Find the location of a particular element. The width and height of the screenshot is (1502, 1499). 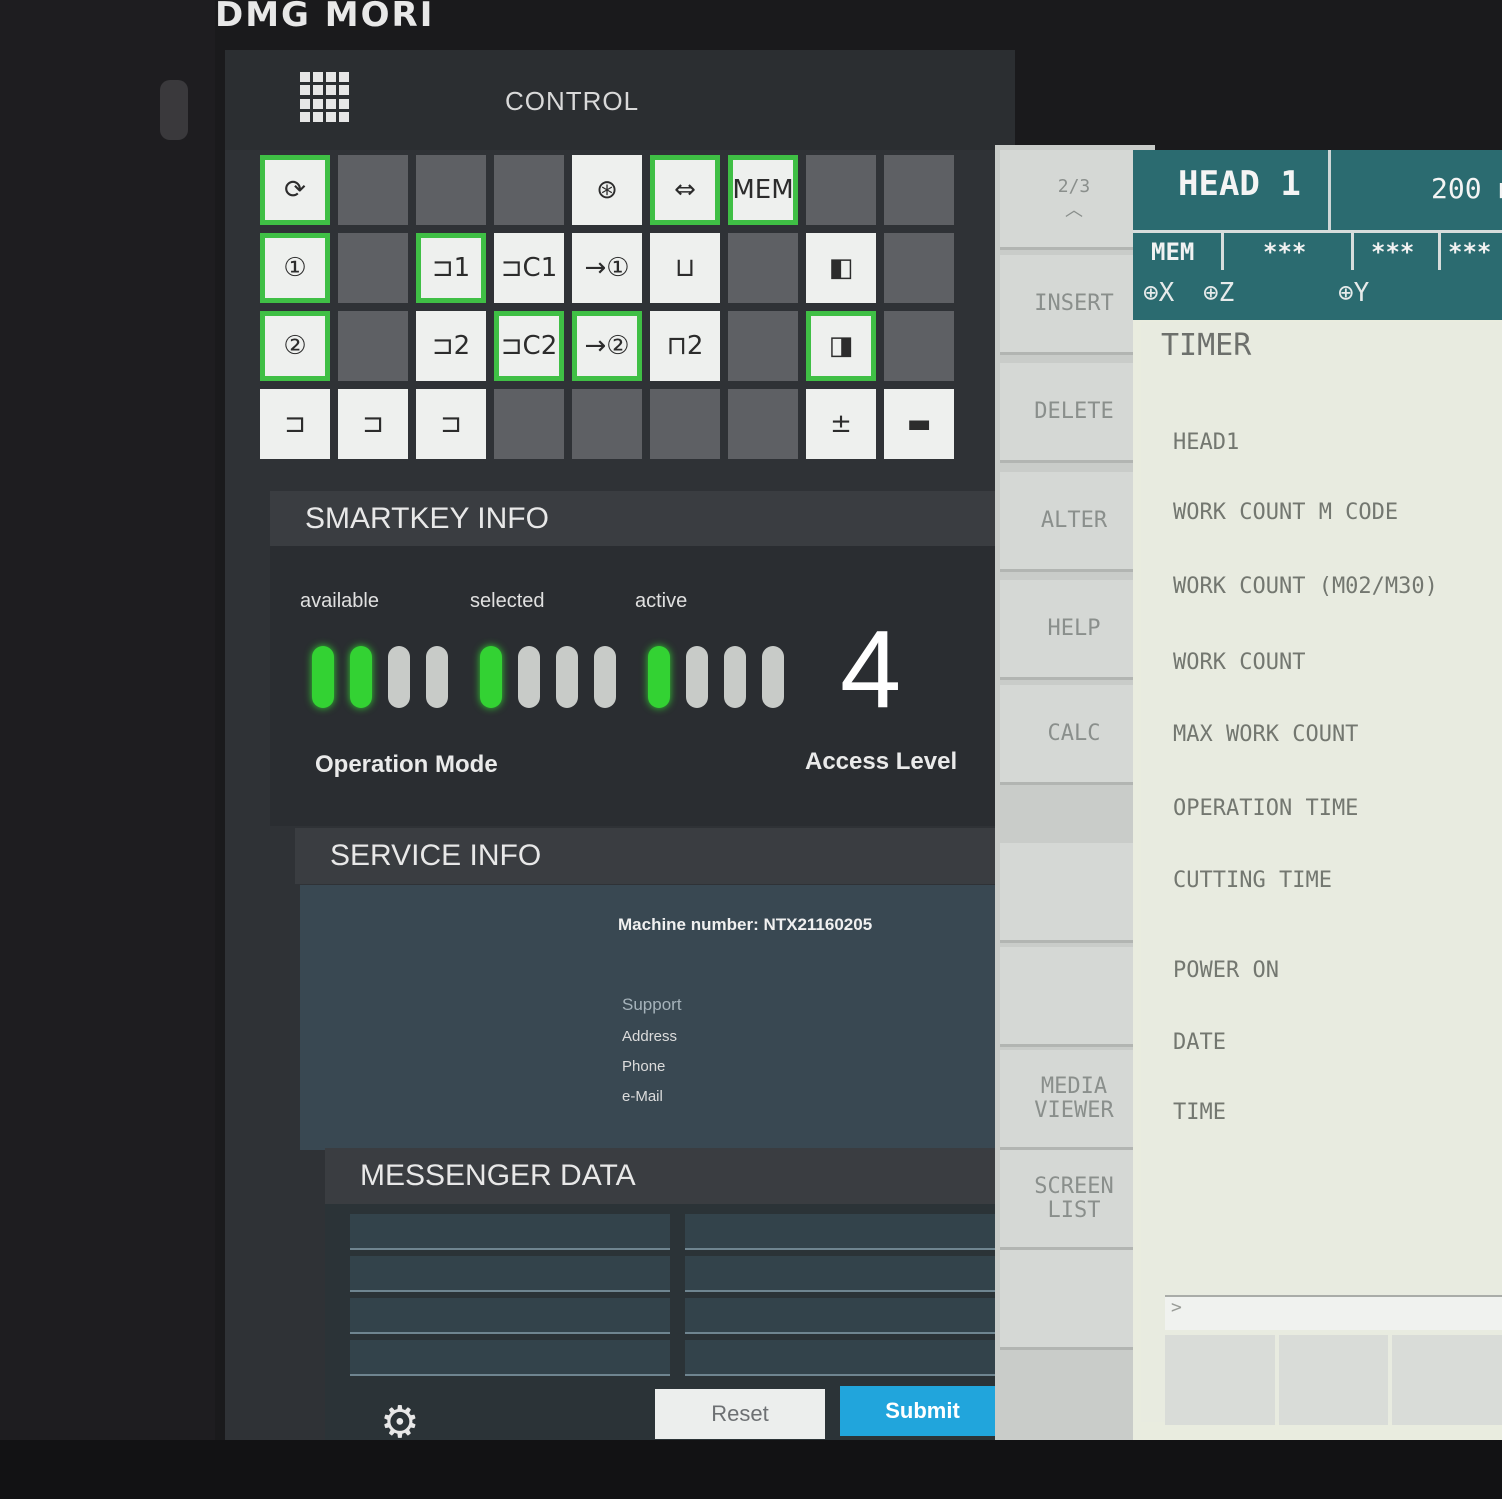

timer-row-date: DATE is located at coordinates (1199, 1042).